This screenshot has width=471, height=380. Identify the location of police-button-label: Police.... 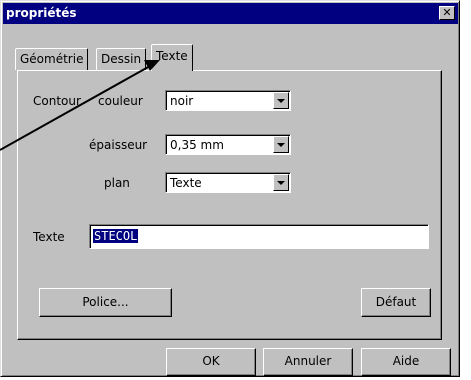
(105, 302).